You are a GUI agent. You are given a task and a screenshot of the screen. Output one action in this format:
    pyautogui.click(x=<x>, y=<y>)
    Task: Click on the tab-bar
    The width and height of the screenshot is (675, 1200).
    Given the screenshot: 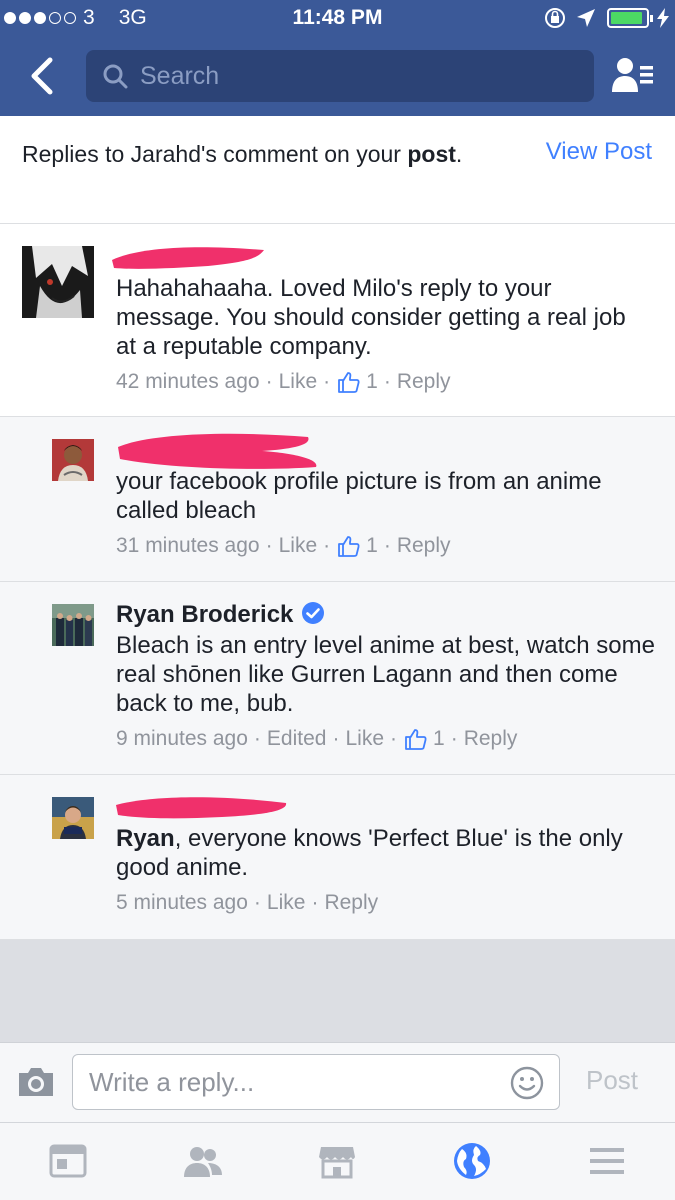 What is the action you would take?
    pyautogui.click(x=337, y=1161)
    